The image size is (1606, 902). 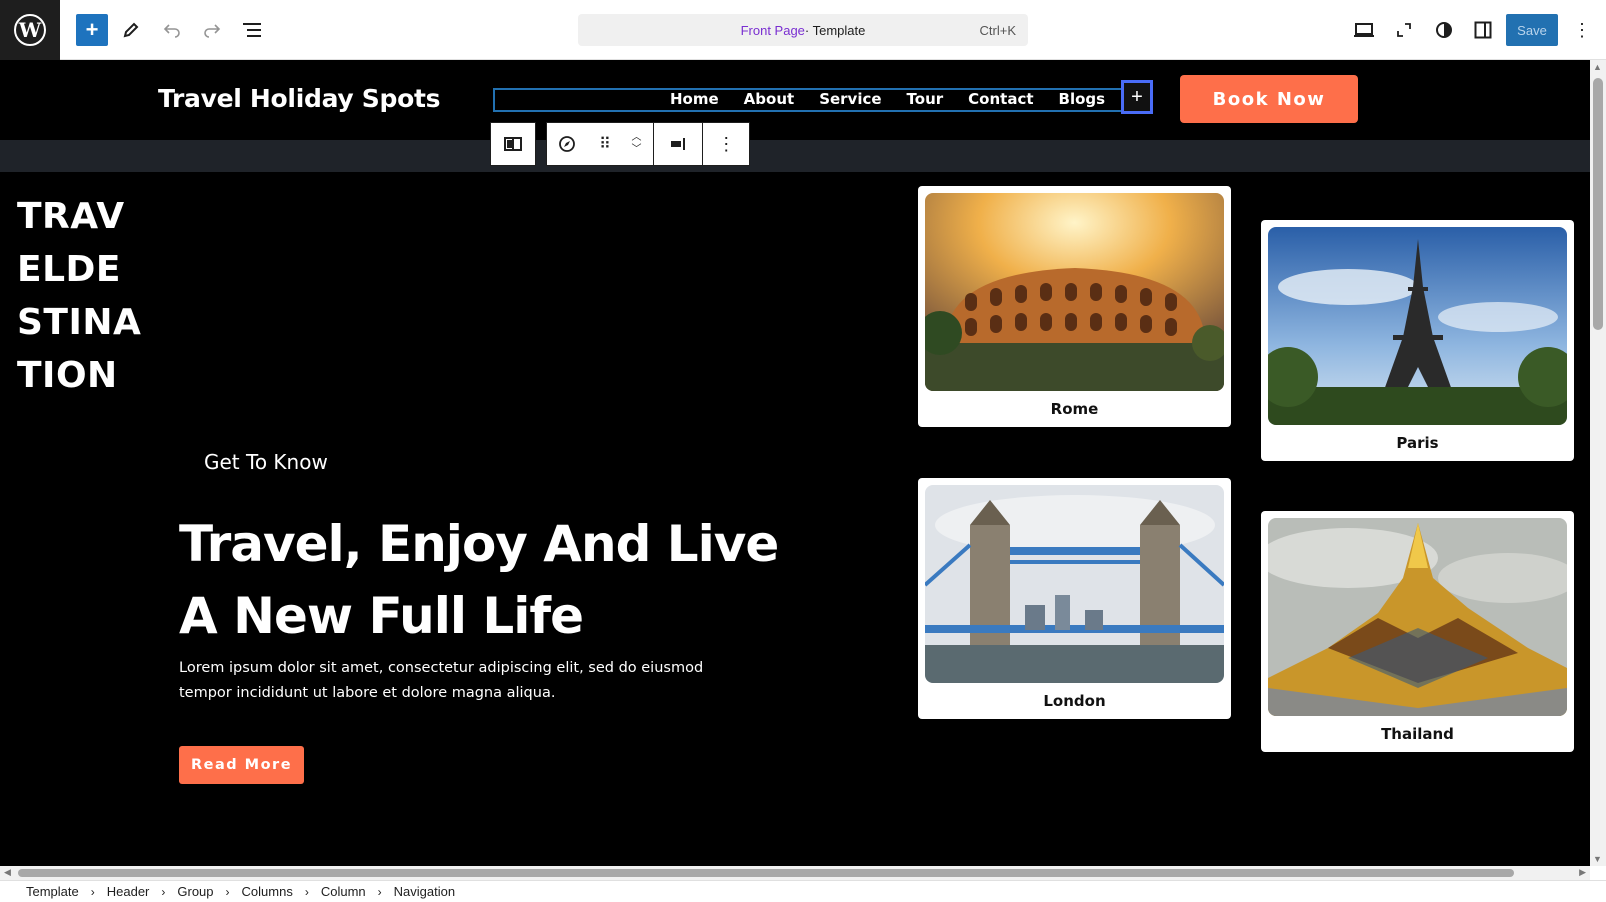 I want to click on document-title-accent: Front Page, so click(x=772, y=30).